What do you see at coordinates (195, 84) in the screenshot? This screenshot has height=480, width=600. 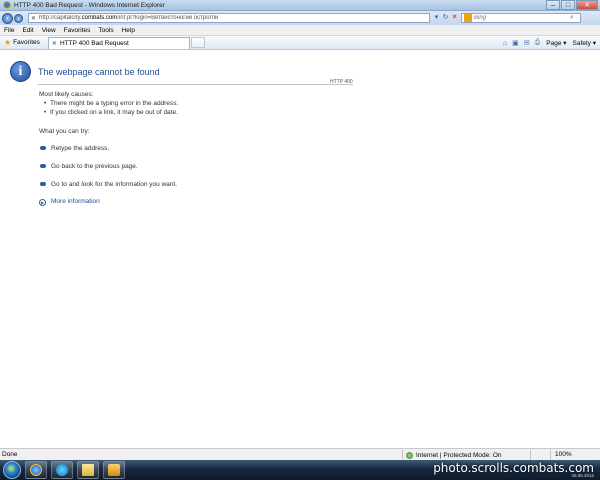 I see `divider` at bounding box center [195, 84].